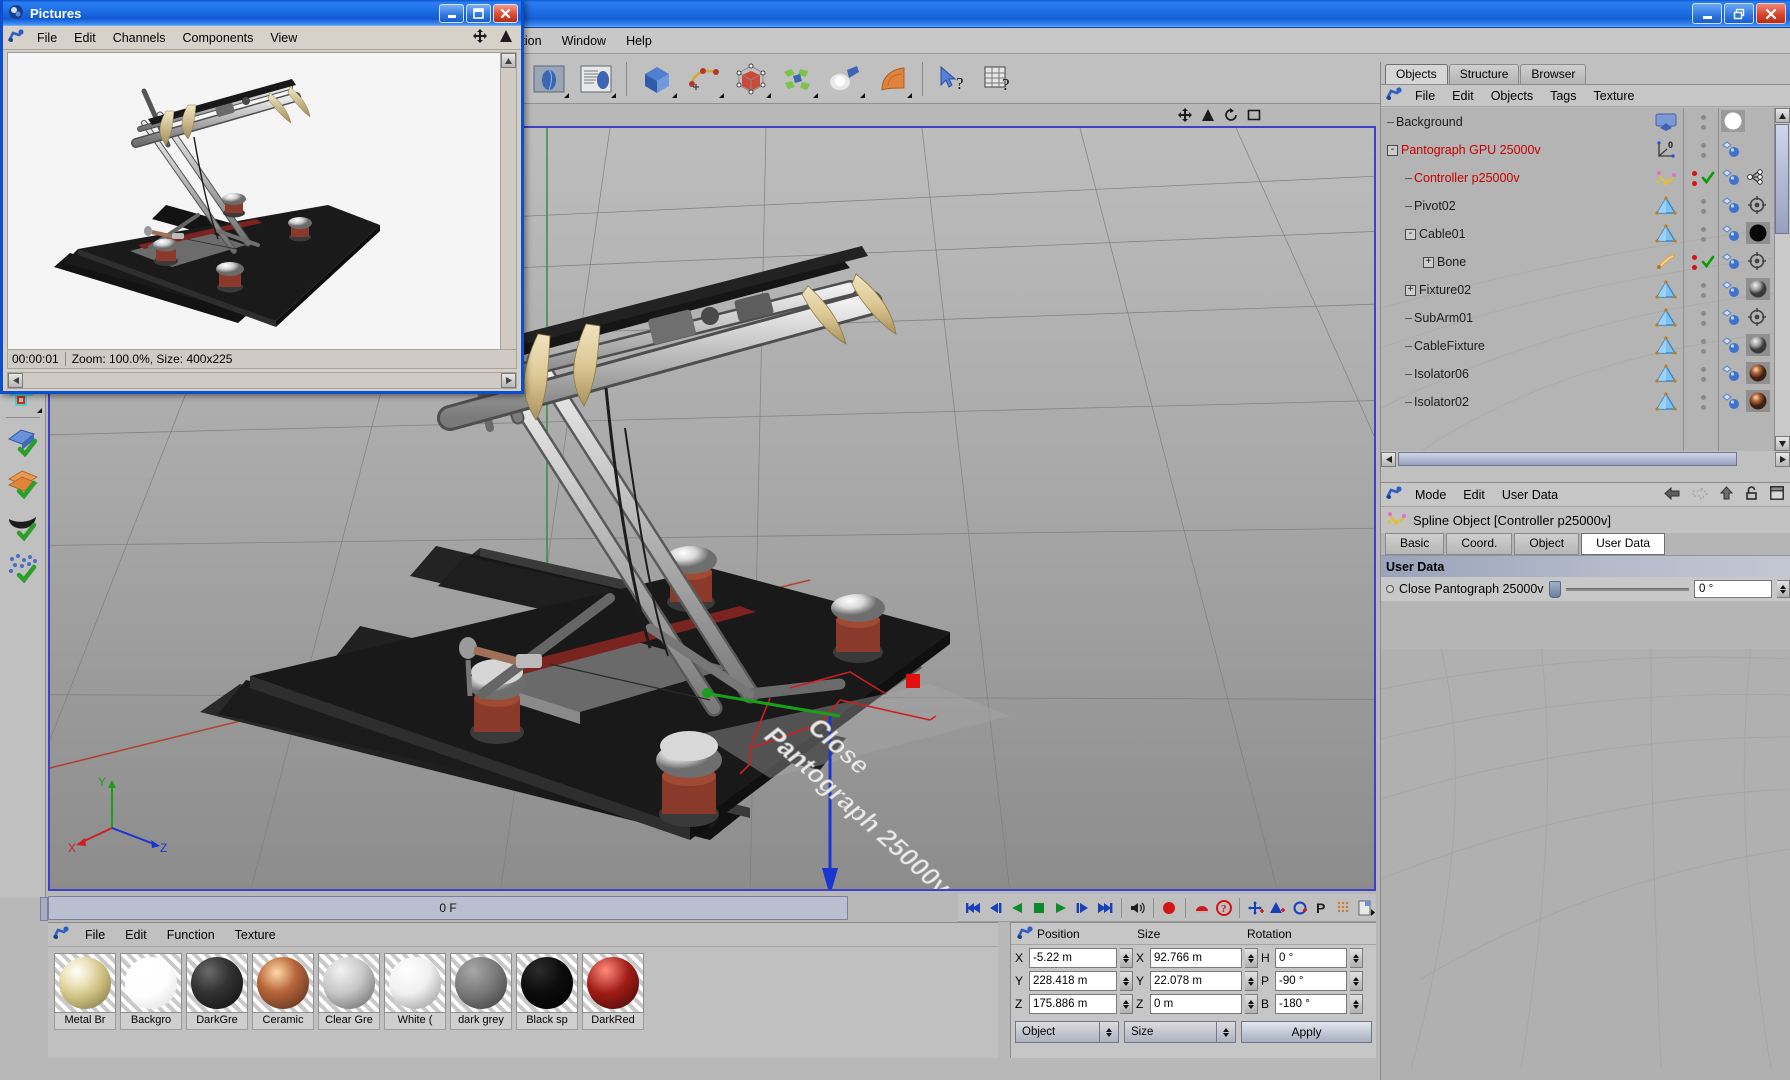  I want to click on go-to-start-icon, so click(972, 908).